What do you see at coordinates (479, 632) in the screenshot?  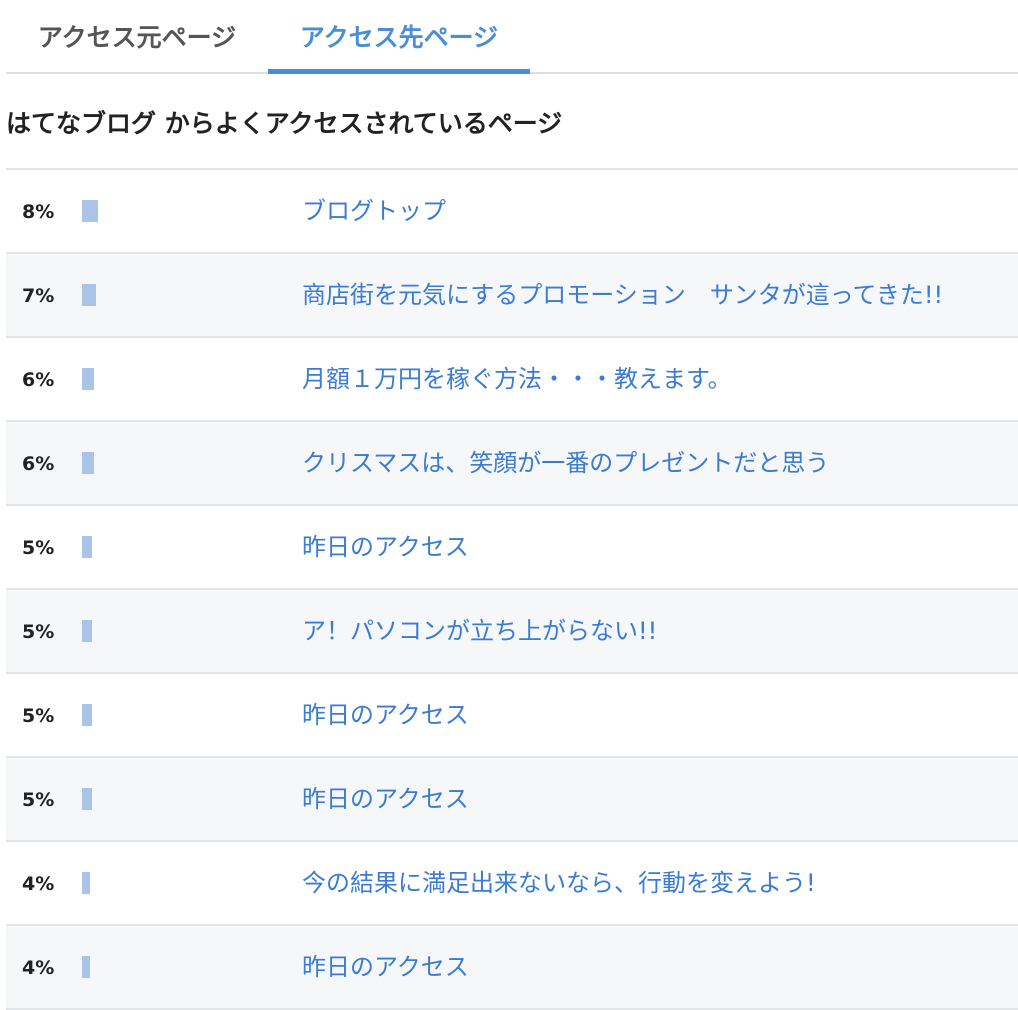 I see `page-link: ア！パソコンが立ち上がらない!!` at bounding box center [479, 632].